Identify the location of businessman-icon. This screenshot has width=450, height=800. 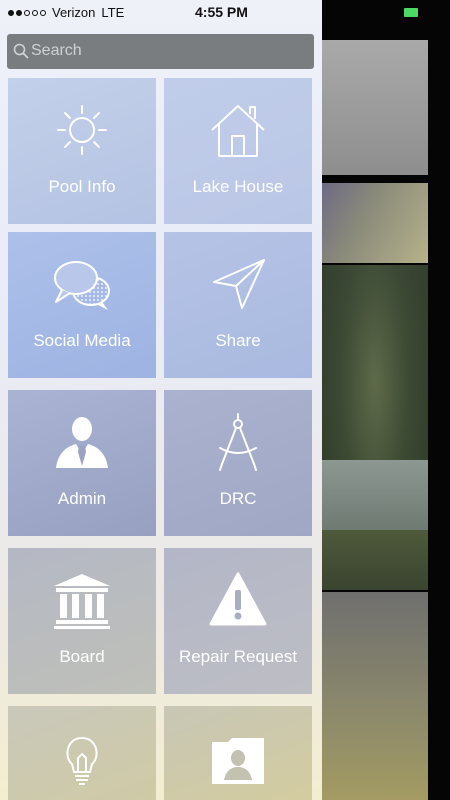
(82, 442).